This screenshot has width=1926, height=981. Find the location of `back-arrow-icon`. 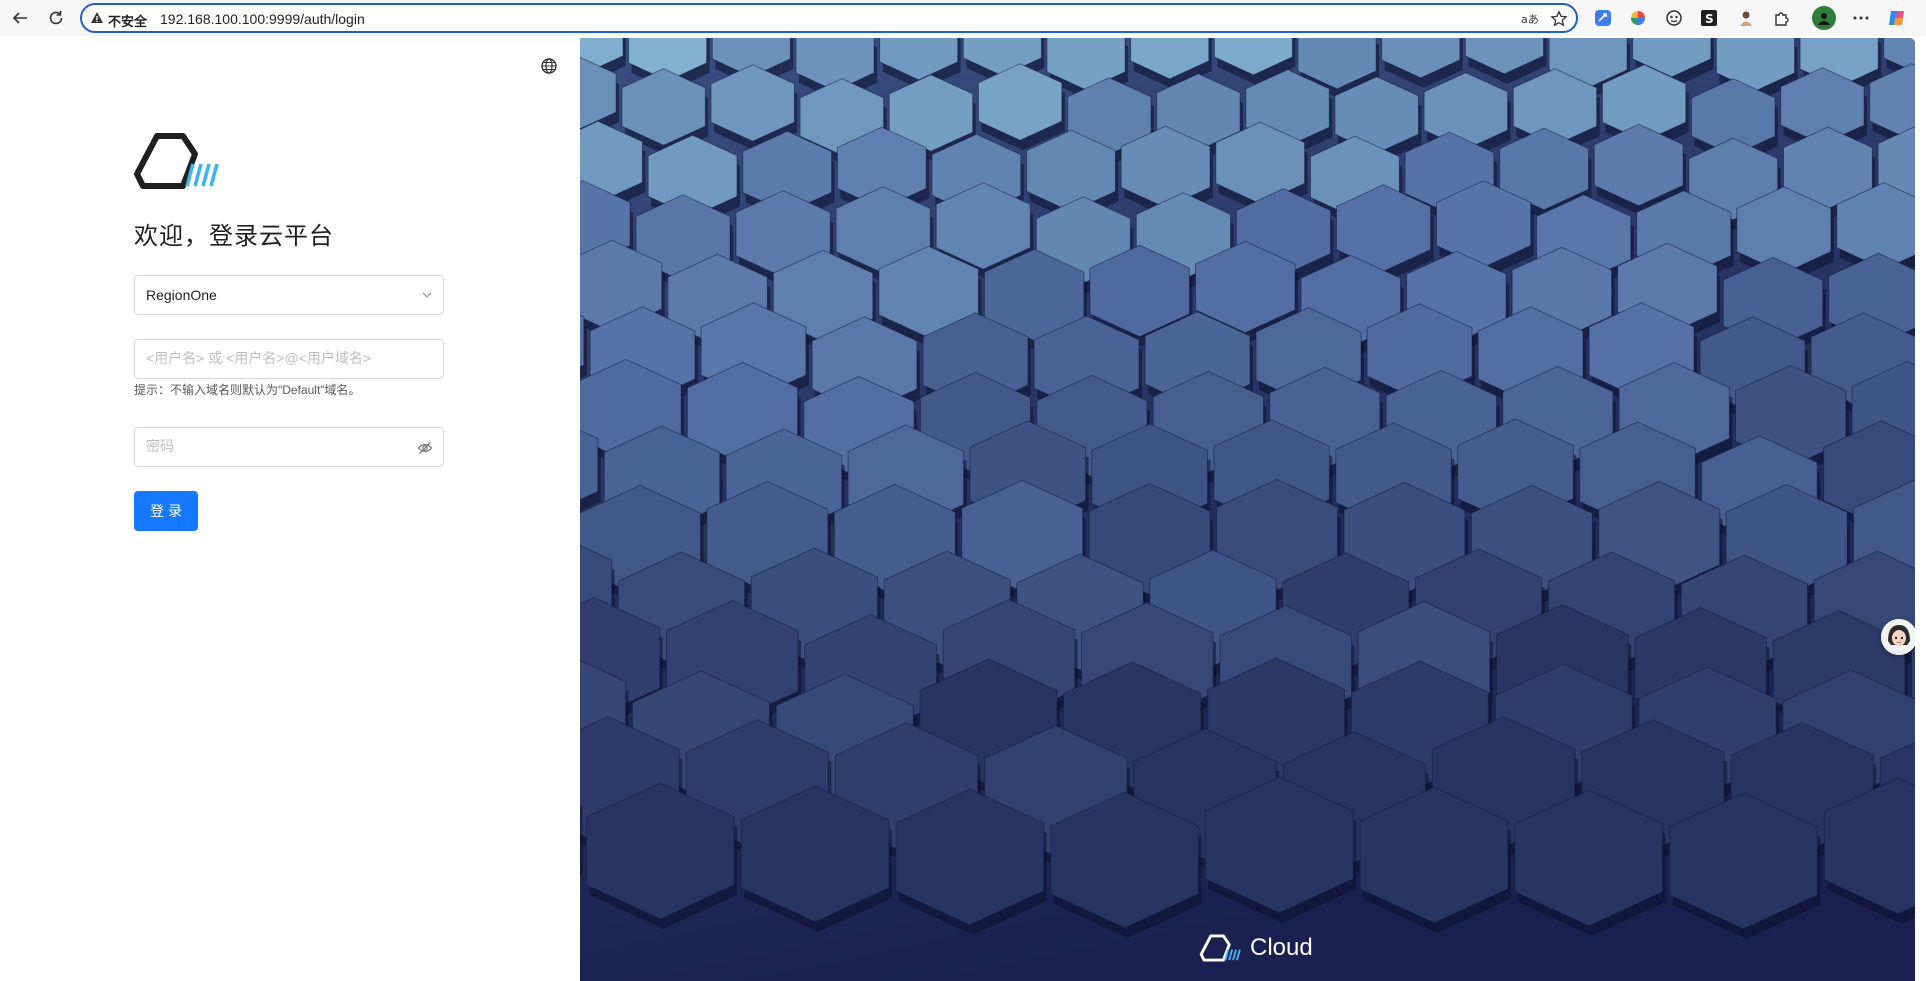

back-arrow-icon is located at coordinates (19, 18).